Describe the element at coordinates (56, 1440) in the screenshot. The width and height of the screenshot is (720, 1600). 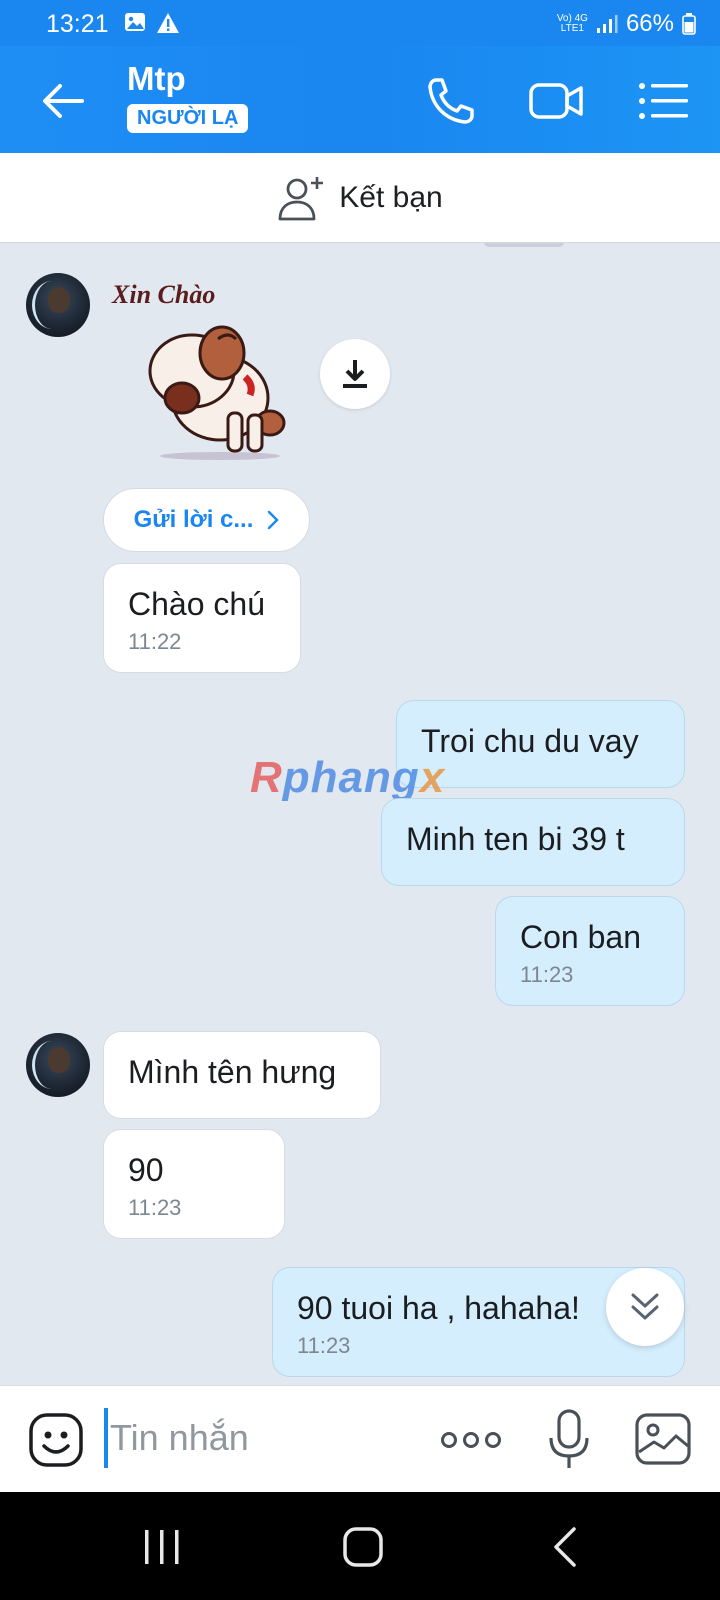
I see `emoji-icon` at that location.